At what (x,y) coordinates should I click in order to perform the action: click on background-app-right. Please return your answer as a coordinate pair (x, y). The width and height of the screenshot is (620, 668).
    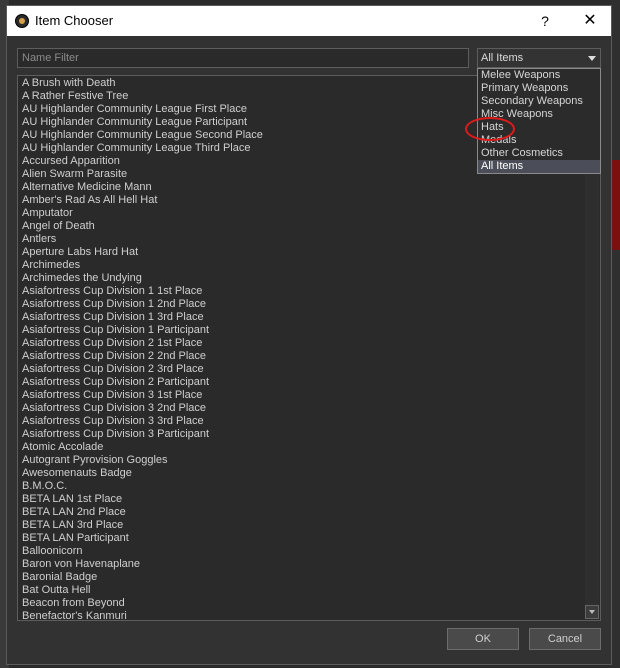
    Looking at the image, I should click on (615, 334).